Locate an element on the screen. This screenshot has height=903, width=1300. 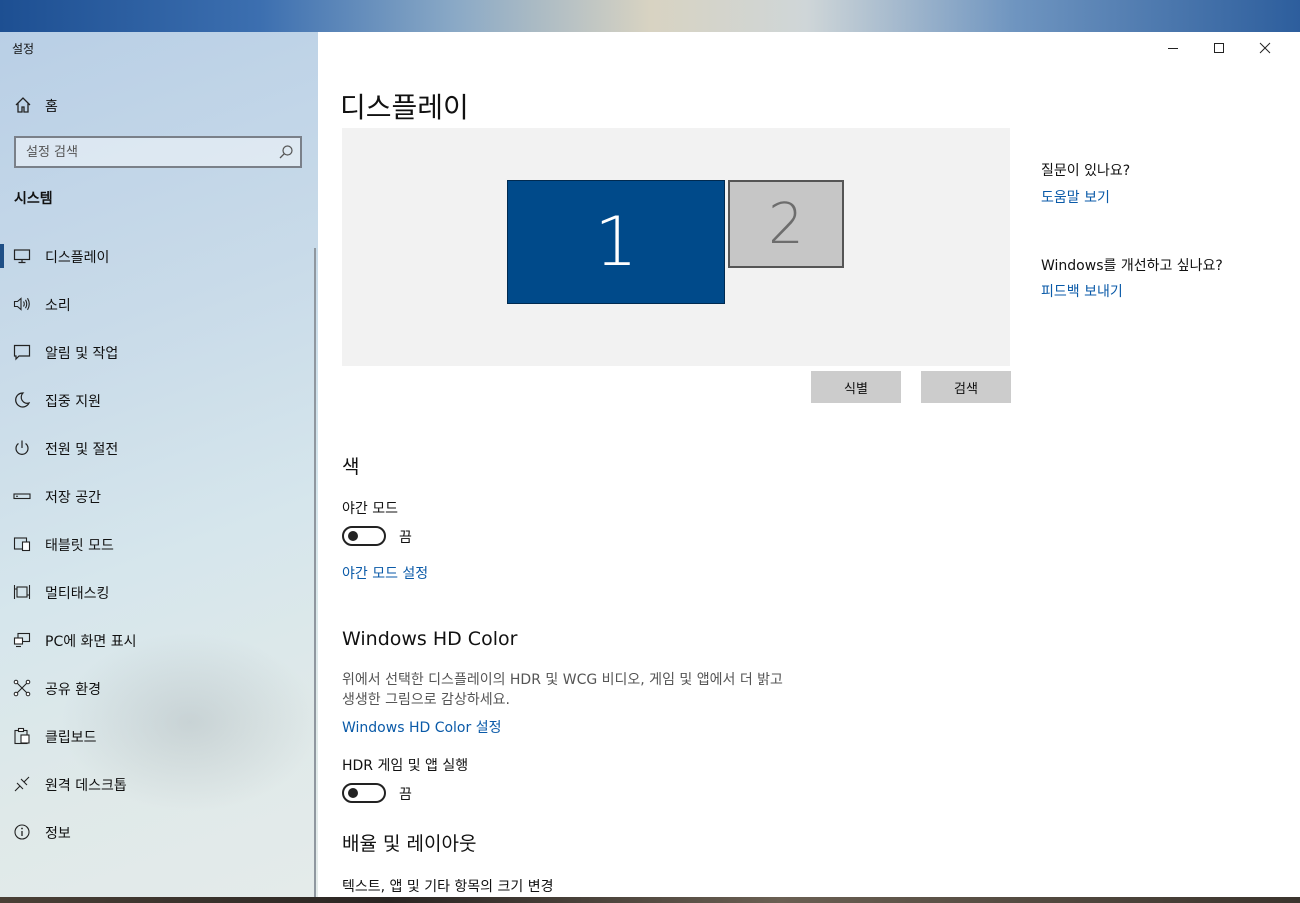
improve-question-text: Windows를 개선하고 싶나요? is located at coordinates (1132, 266).